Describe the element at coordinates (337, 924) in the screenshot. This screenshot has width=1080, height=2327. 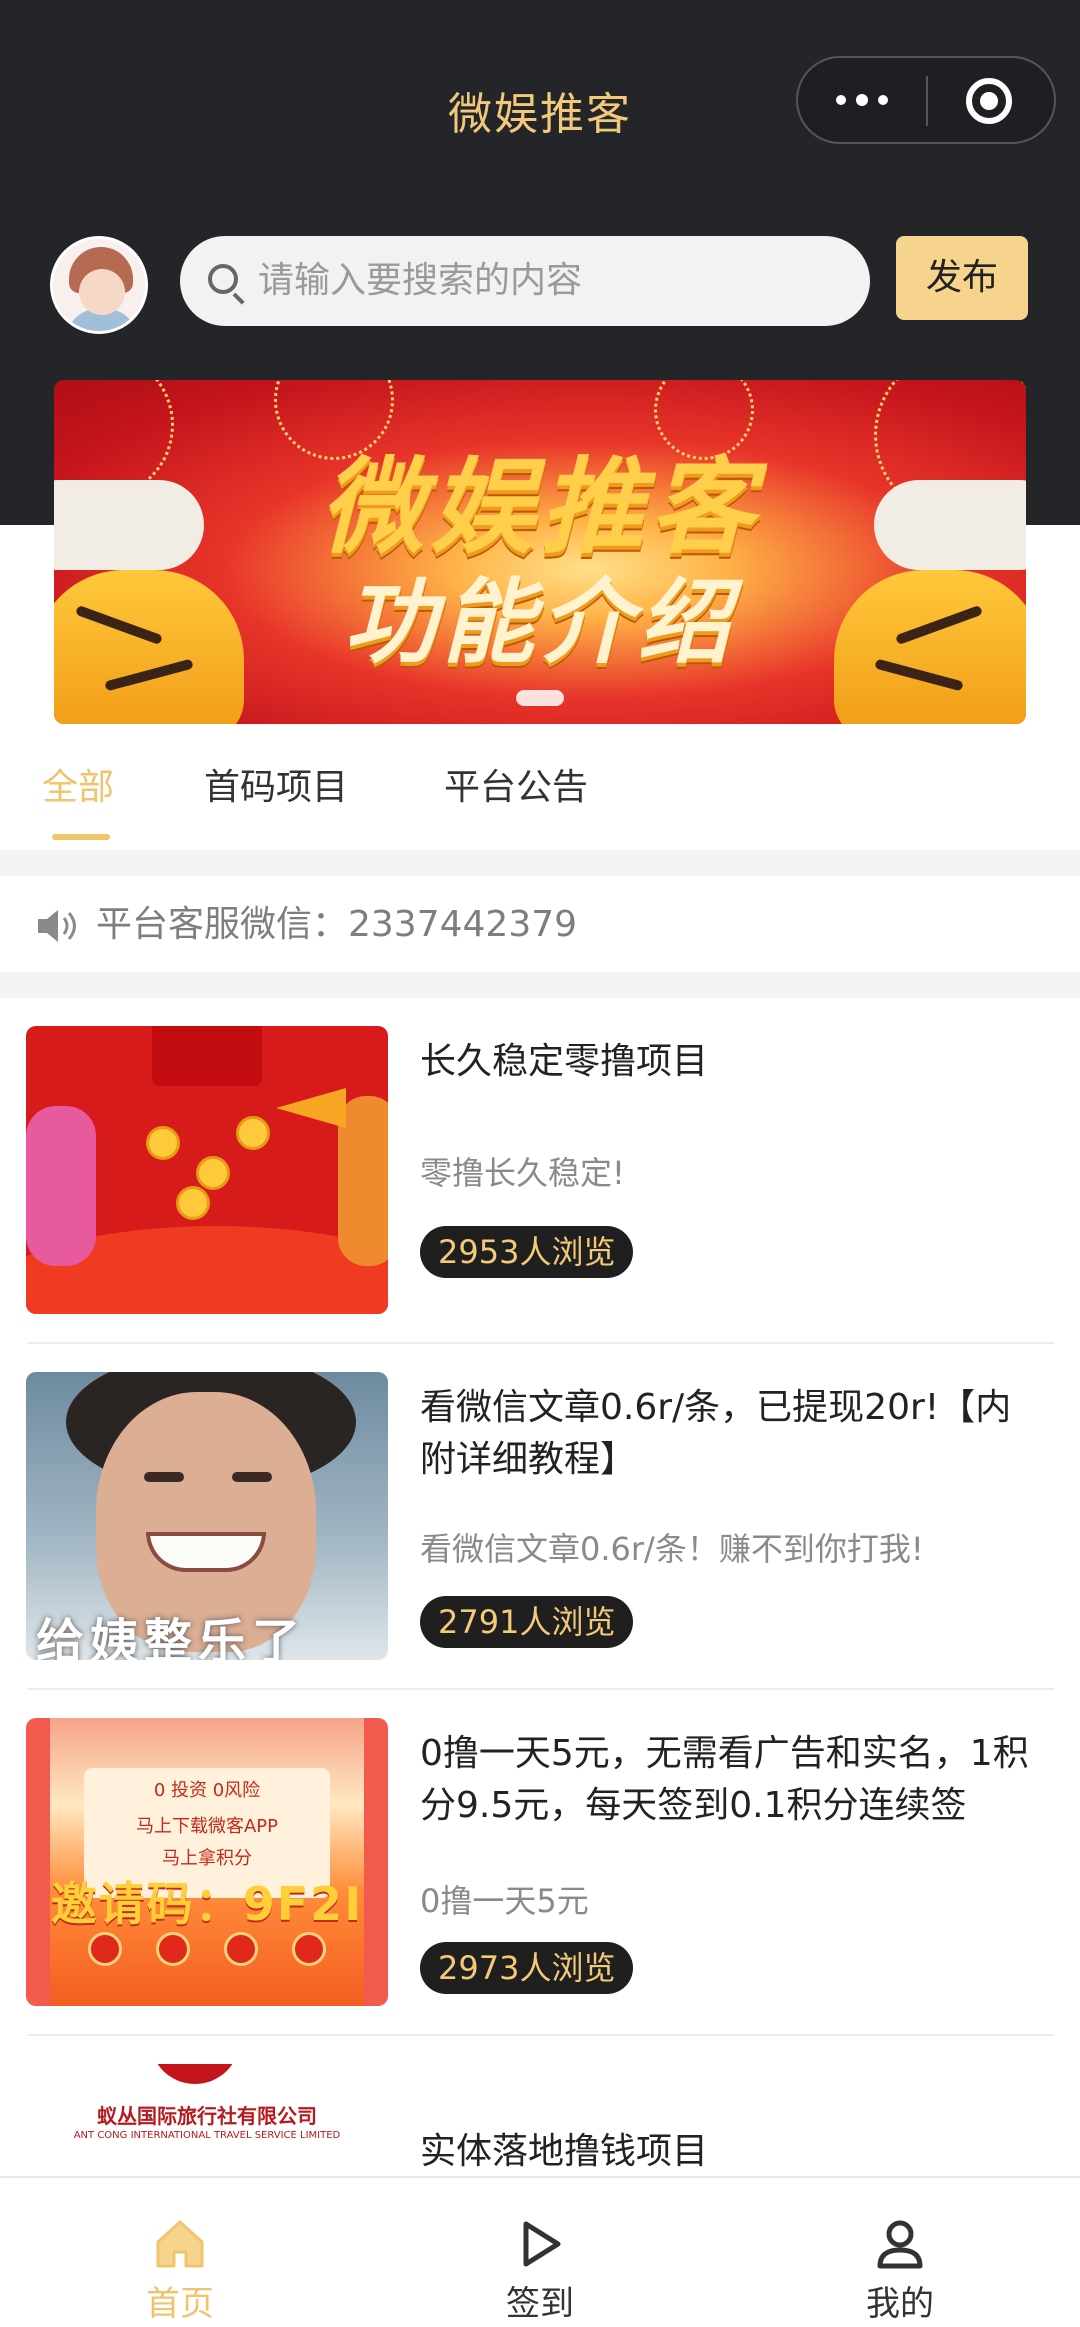
I see `customer-service-notice: 平台客服微信：2337442379` at that location.